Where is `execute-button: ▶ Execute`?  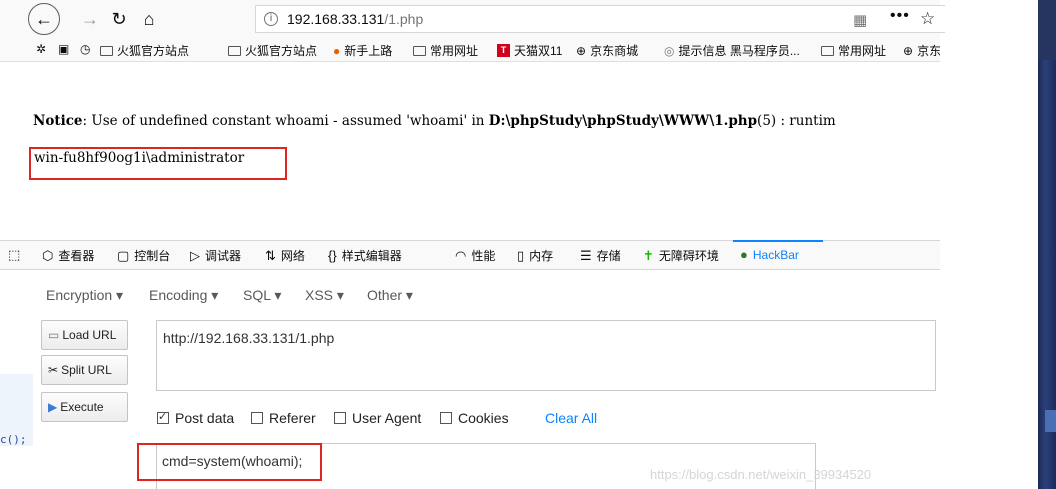
execute-button: ▶ Execute is located at coordinates (84, 407).